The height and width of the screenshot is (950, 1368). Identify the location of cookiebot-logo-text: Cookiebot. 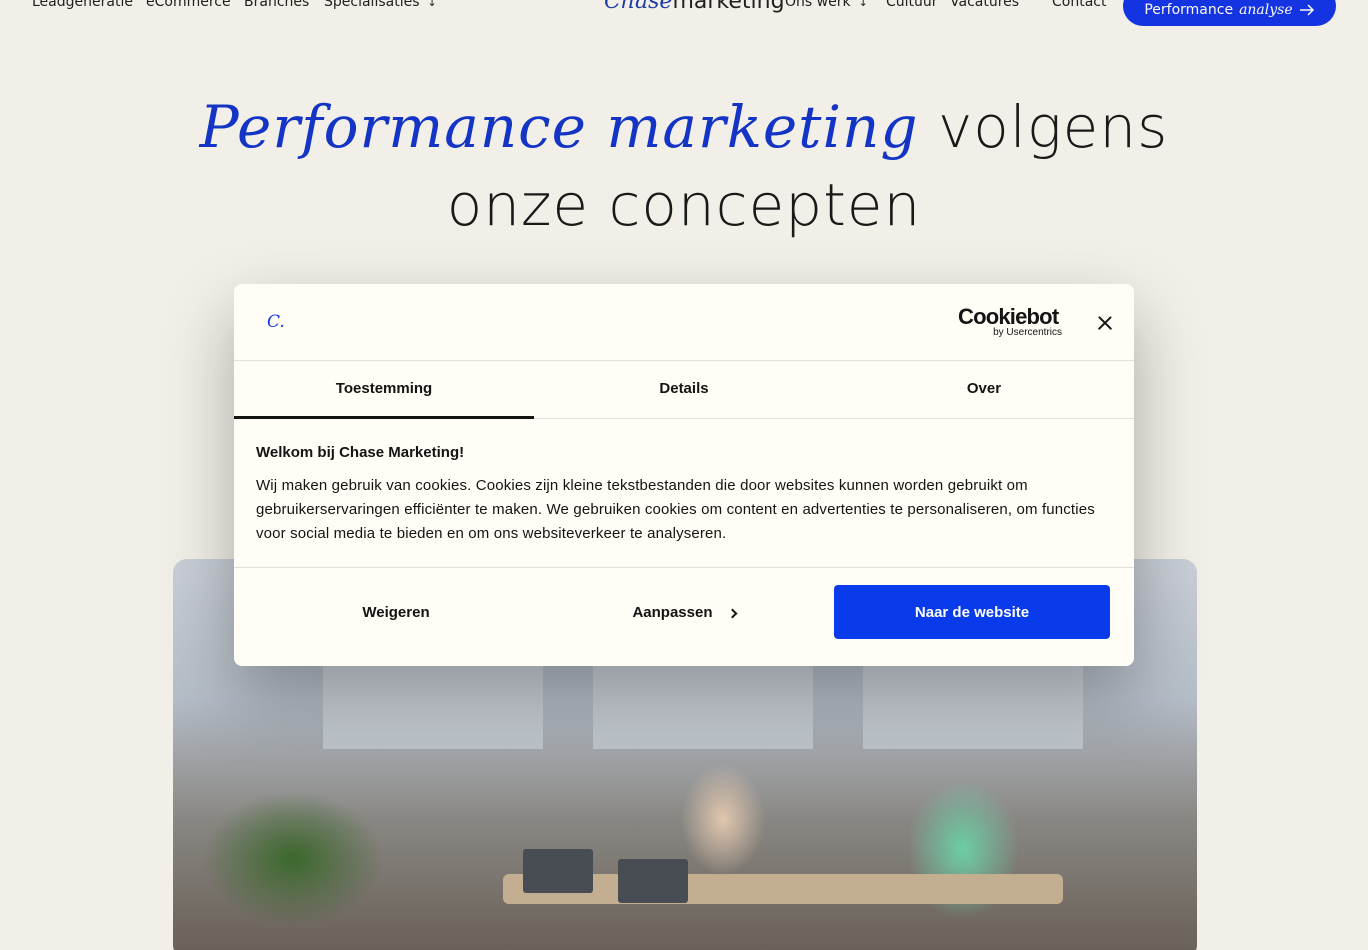
(1008, 316).